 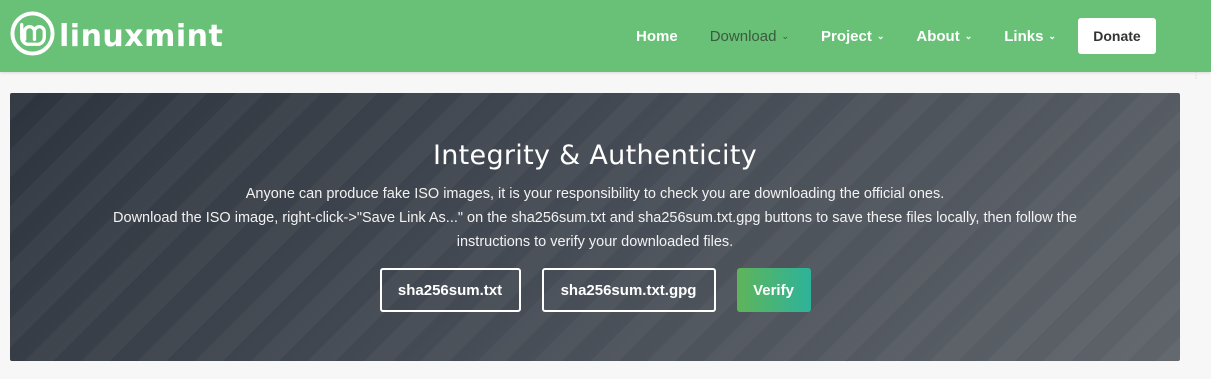 I want to click on nav-item-about: About ⌄, so click(x=944, y=36).